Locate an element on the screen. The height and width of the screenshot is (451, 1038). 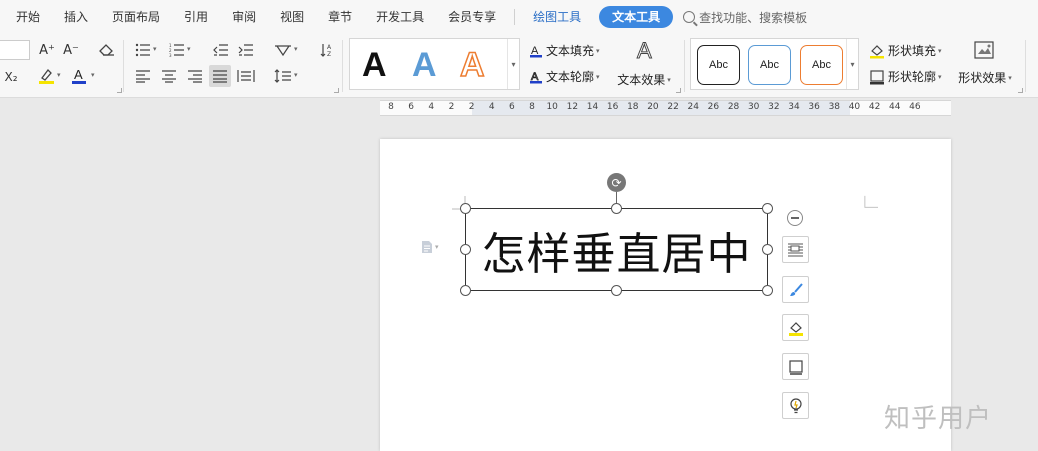
paragraph-group-launcher is located at coordinates (336, 90).